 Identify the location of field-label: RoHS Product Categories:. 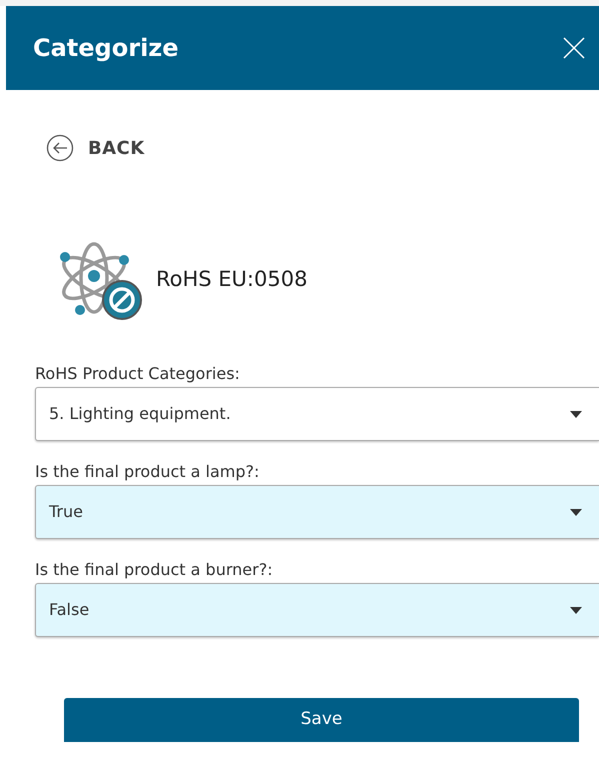
(138, 374).